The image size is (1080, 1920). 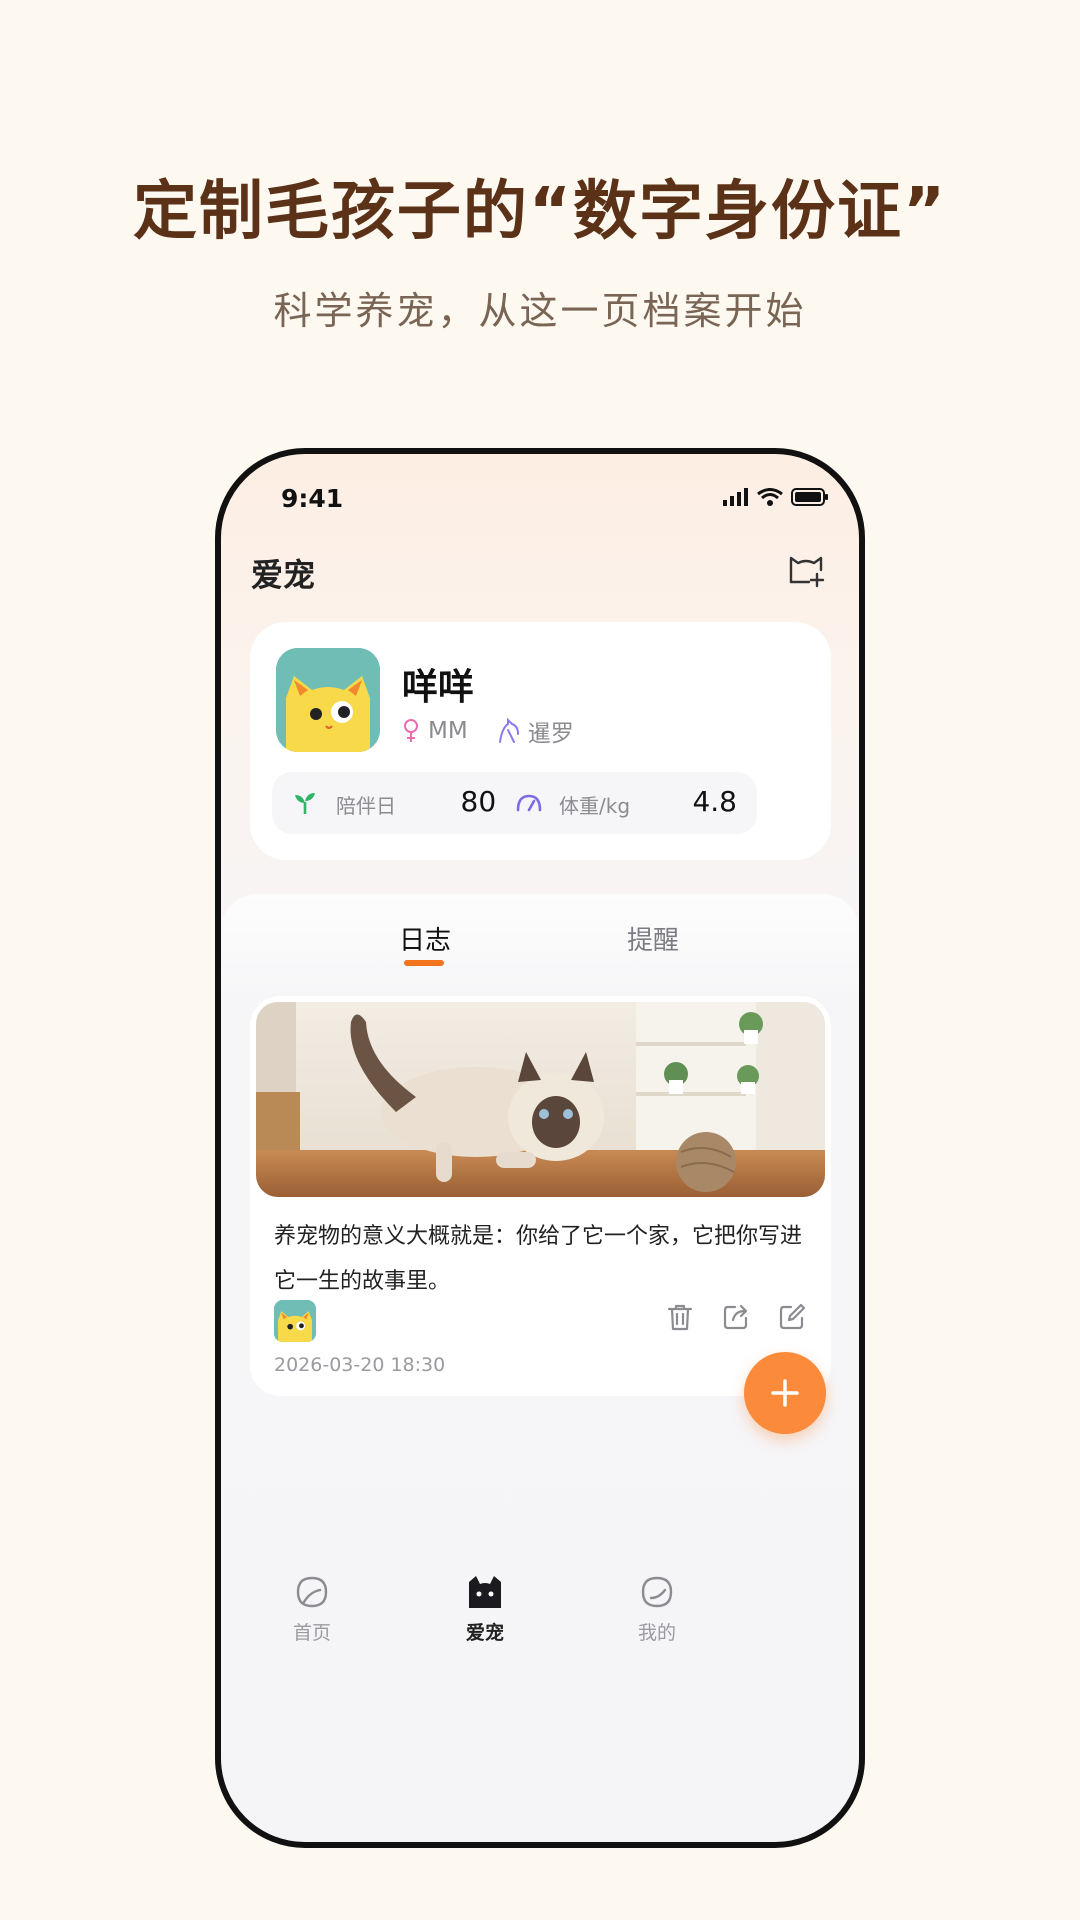 I want to click on nav-label: 我的, so click(x=656, y=1633).